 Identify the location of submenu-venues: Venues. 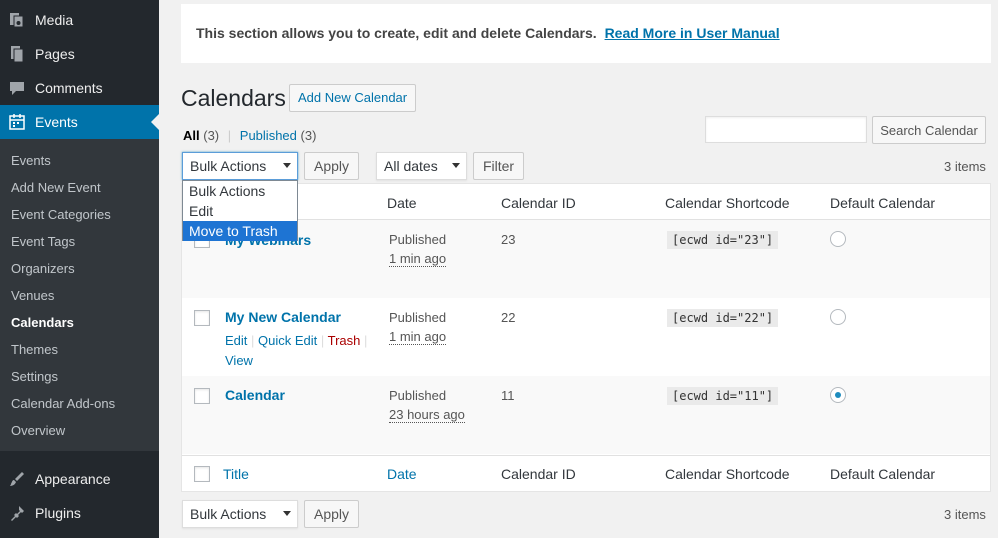
(32, 295).